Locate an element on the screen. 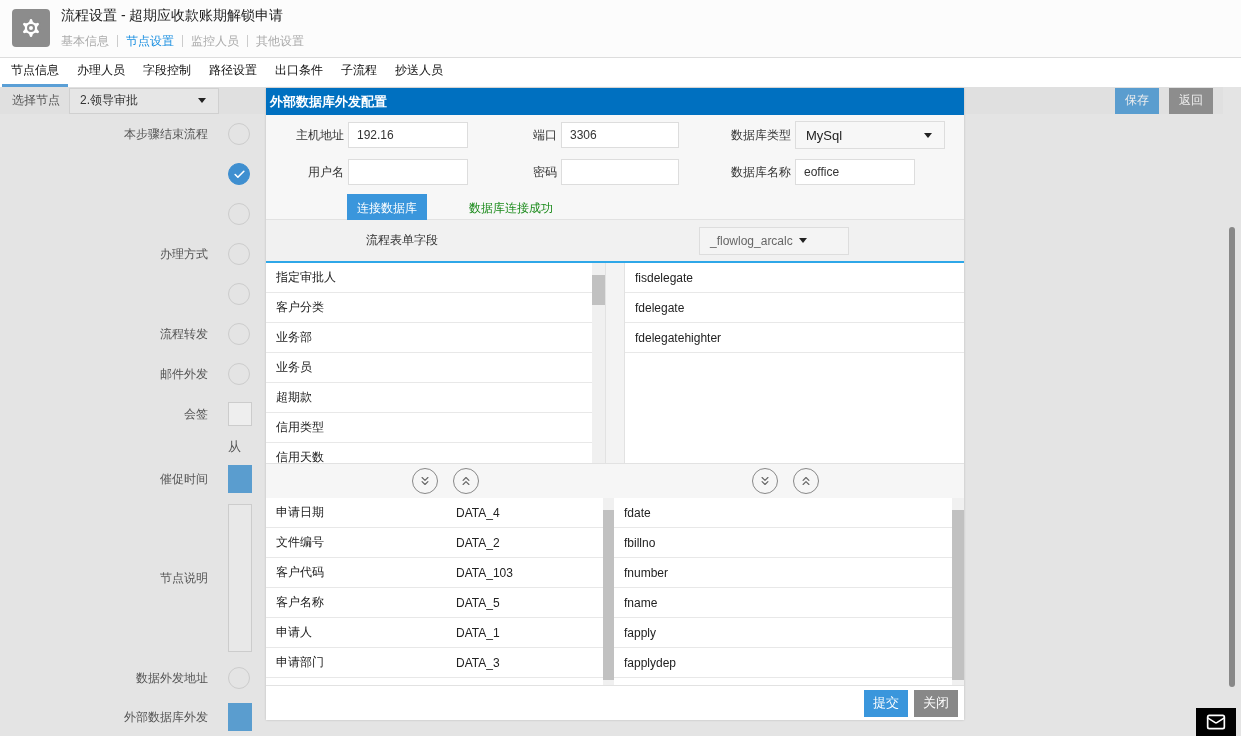  tab: 路径设置 is located at coordinates (233, 72).